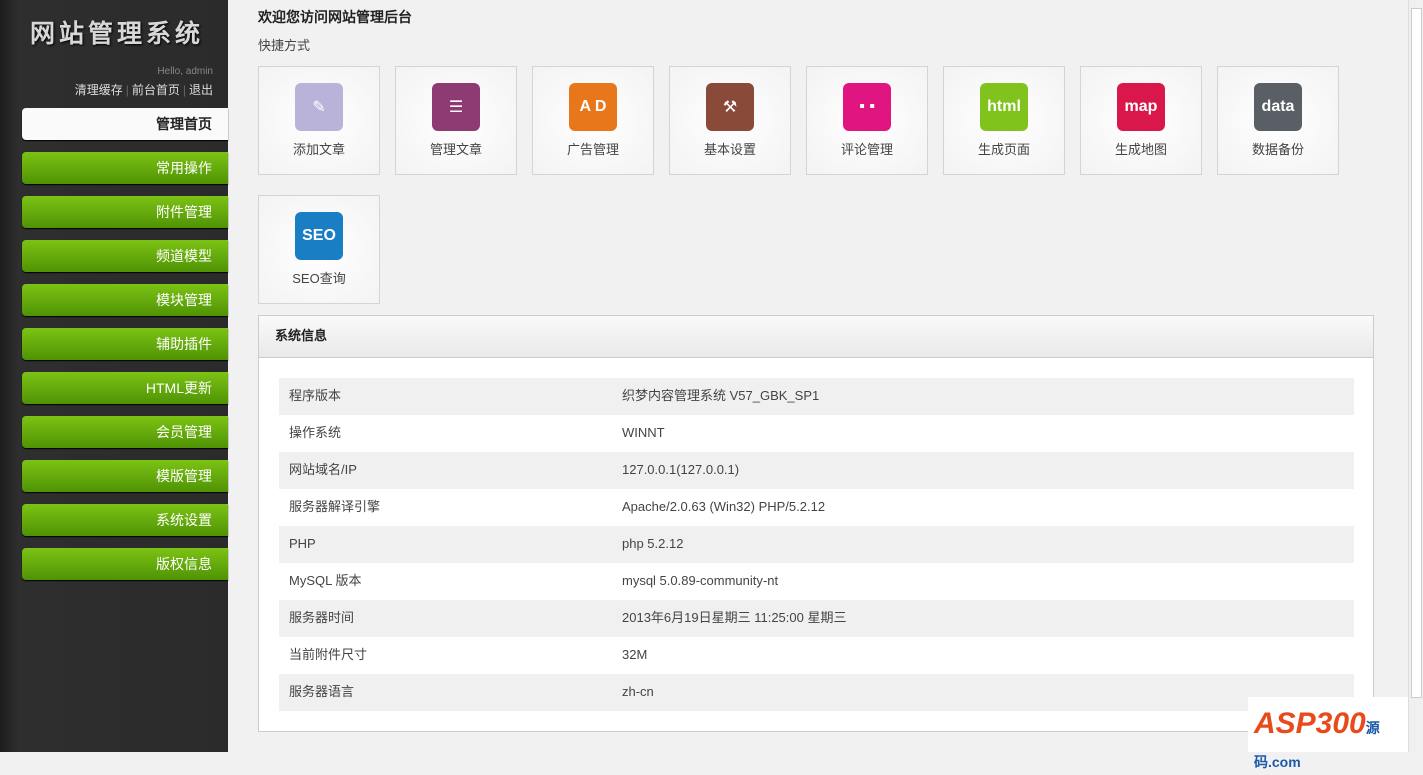  I want to click on watermark-logo: ASP300源码.com, so click(1328, 733).